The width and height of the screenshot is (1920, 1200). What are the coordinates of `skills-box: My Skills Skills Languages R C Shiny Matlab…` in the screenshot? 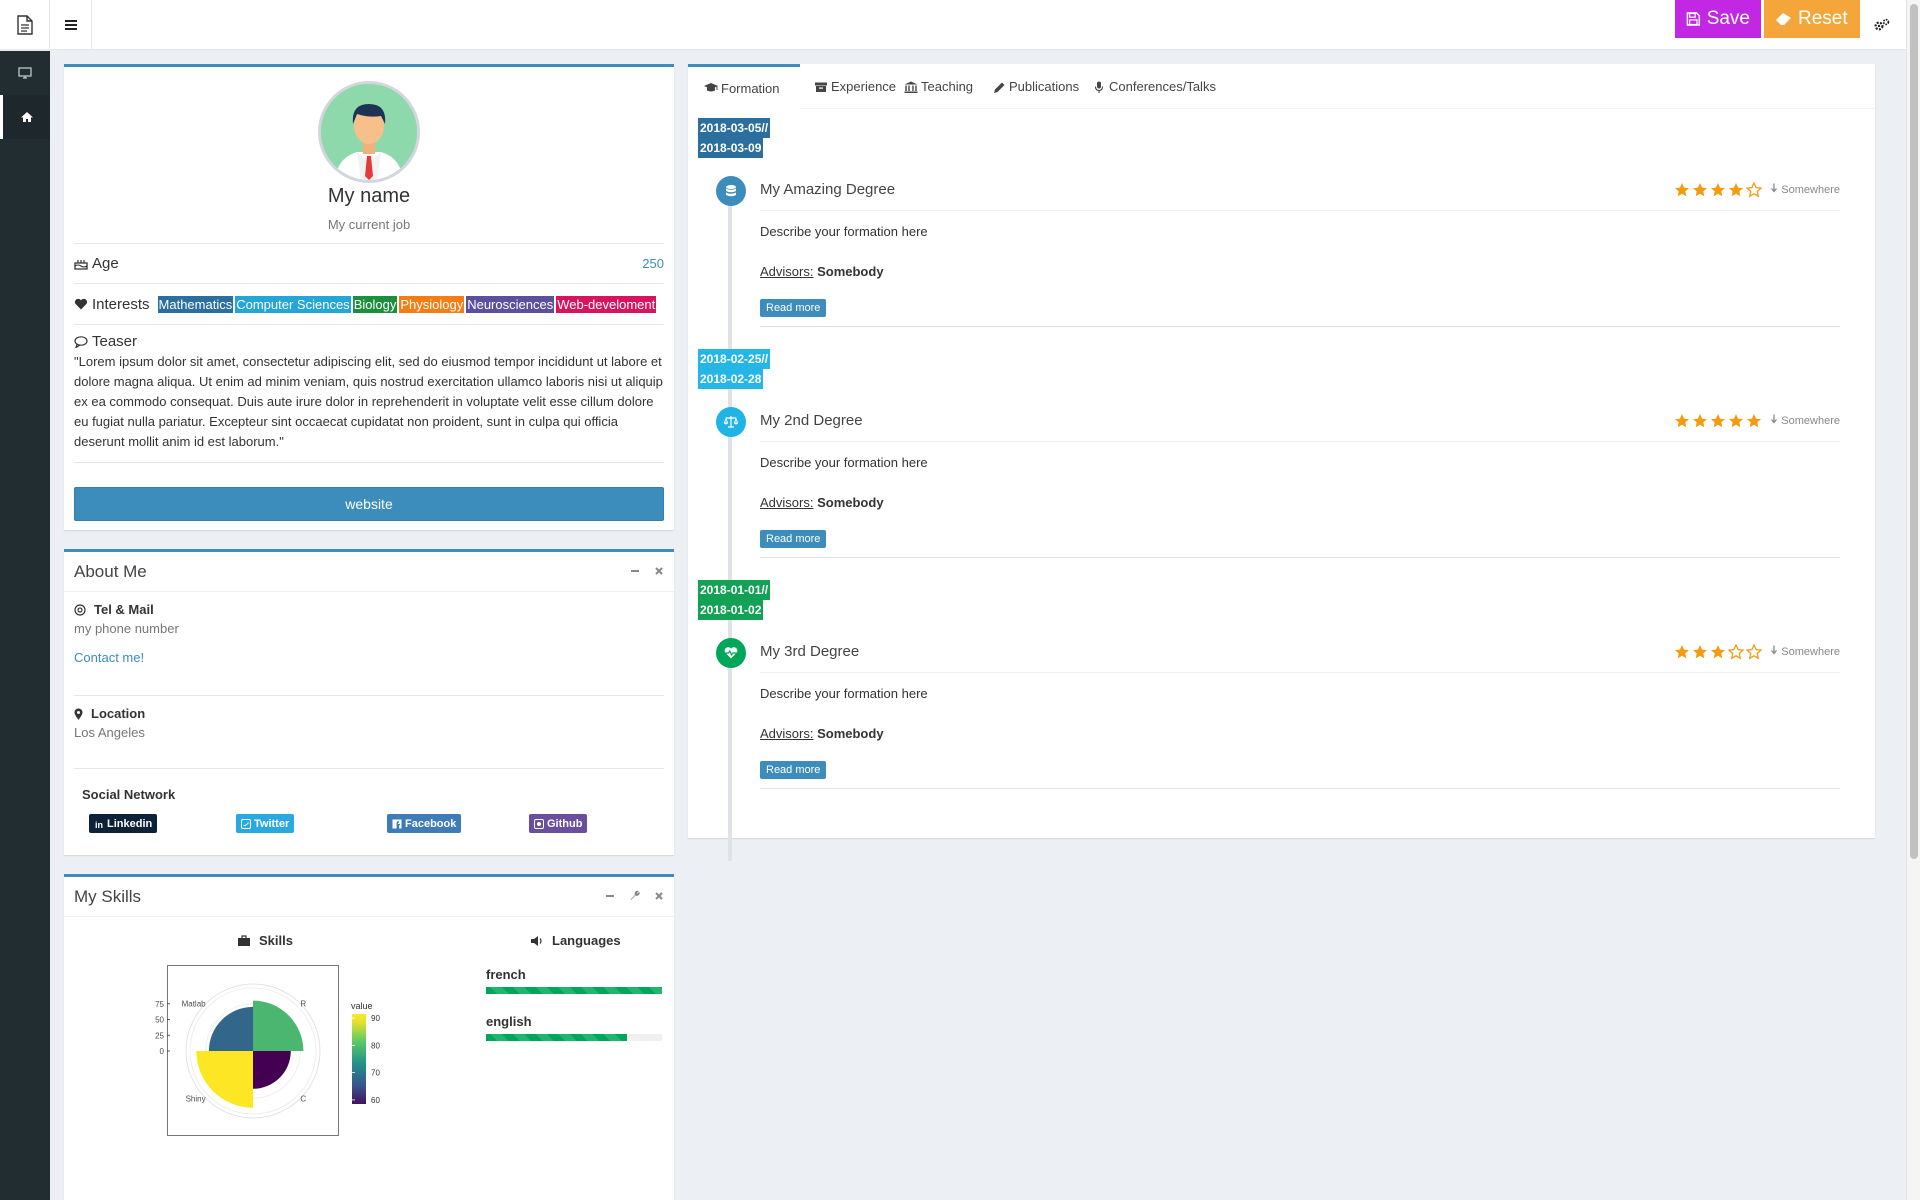 It's located at (369, 1037).